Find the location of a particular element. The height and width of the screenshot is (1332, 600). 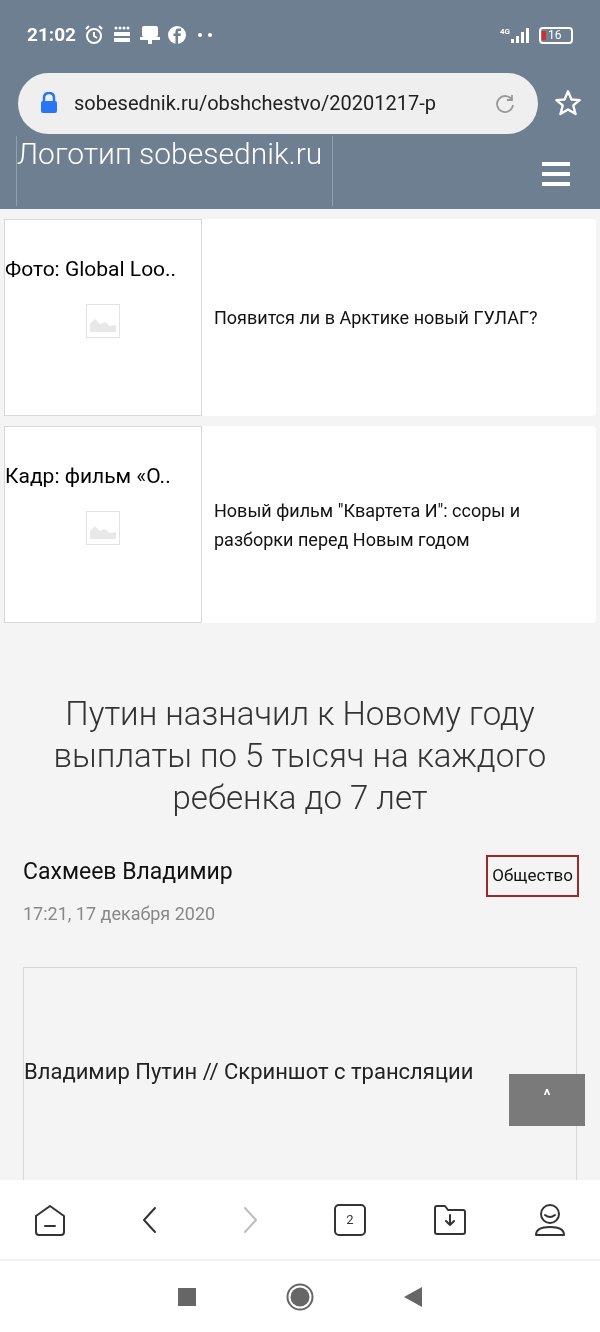

category-link: Общество is located at coordinates (532, 876).